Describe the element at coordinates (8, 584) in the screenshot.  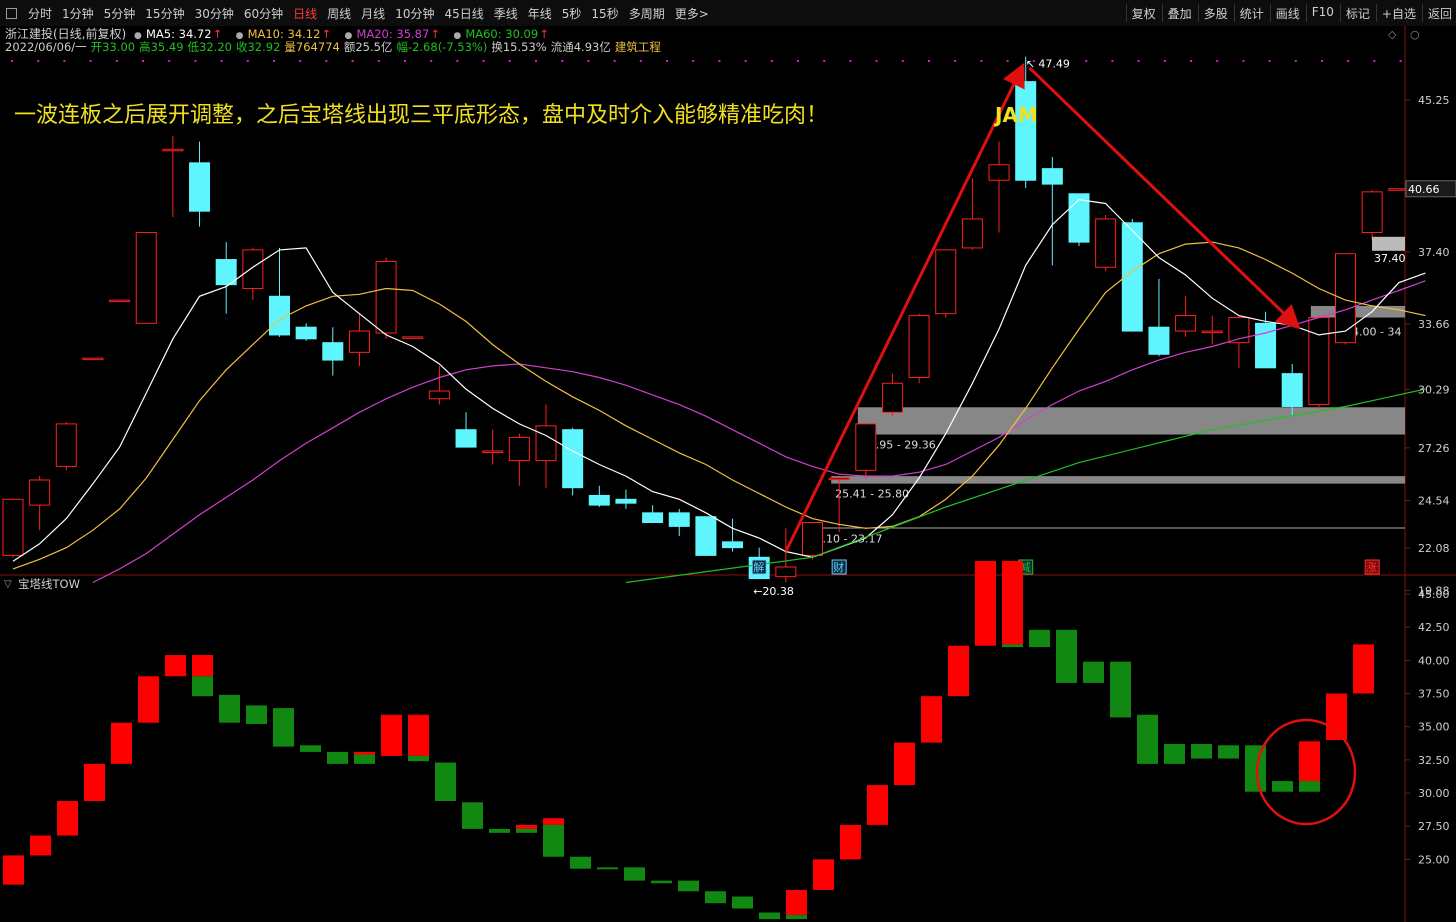
I see `collapse-icon: ▽` at that location.